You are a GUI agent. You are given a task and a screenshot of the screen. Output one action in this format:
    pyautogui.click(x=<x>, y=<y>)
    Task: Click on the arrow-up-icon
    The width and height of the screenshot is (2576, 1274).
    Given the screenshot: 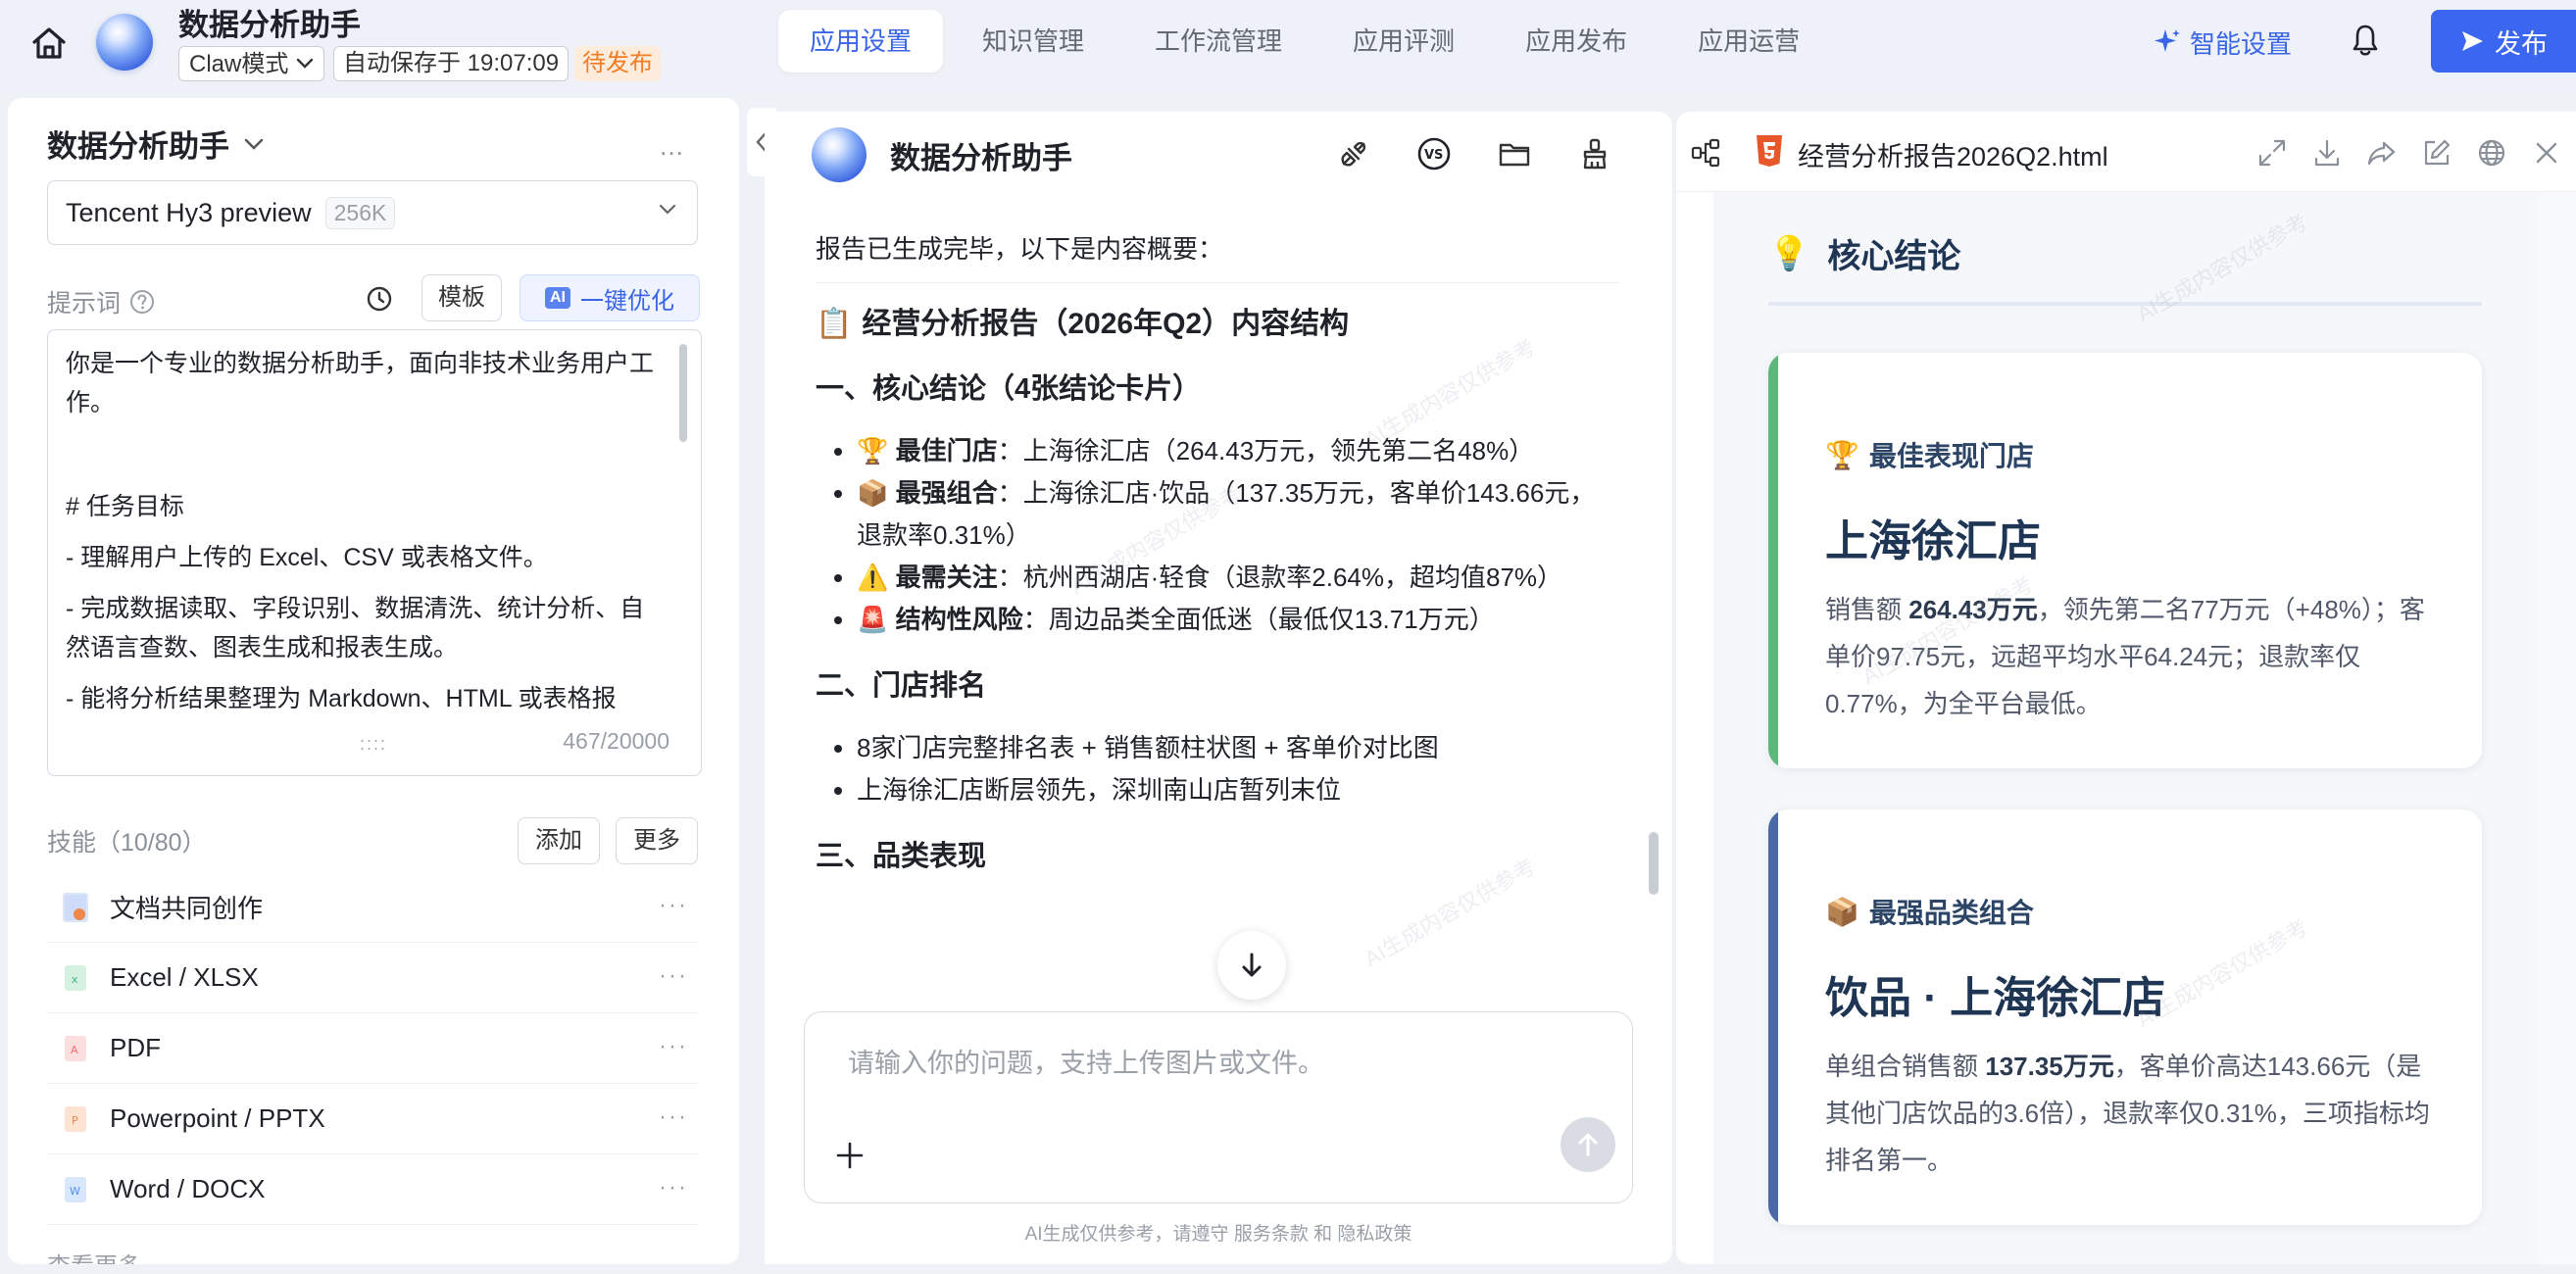 What is the action you would take?
    pyautogui.click(x=1588, y=1144)
    